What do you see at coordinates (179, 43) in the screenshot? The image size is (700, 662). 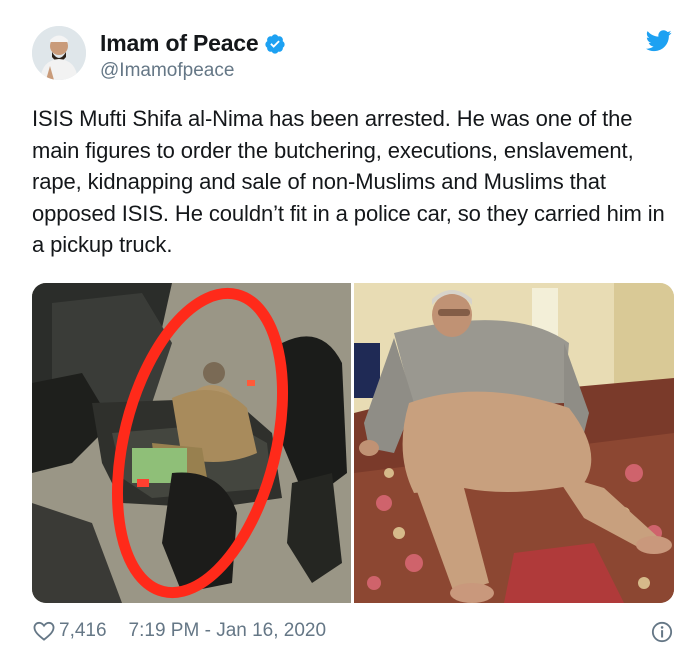 I see `author-display-name: Imam of Peace` at bounding box center [179, 43].